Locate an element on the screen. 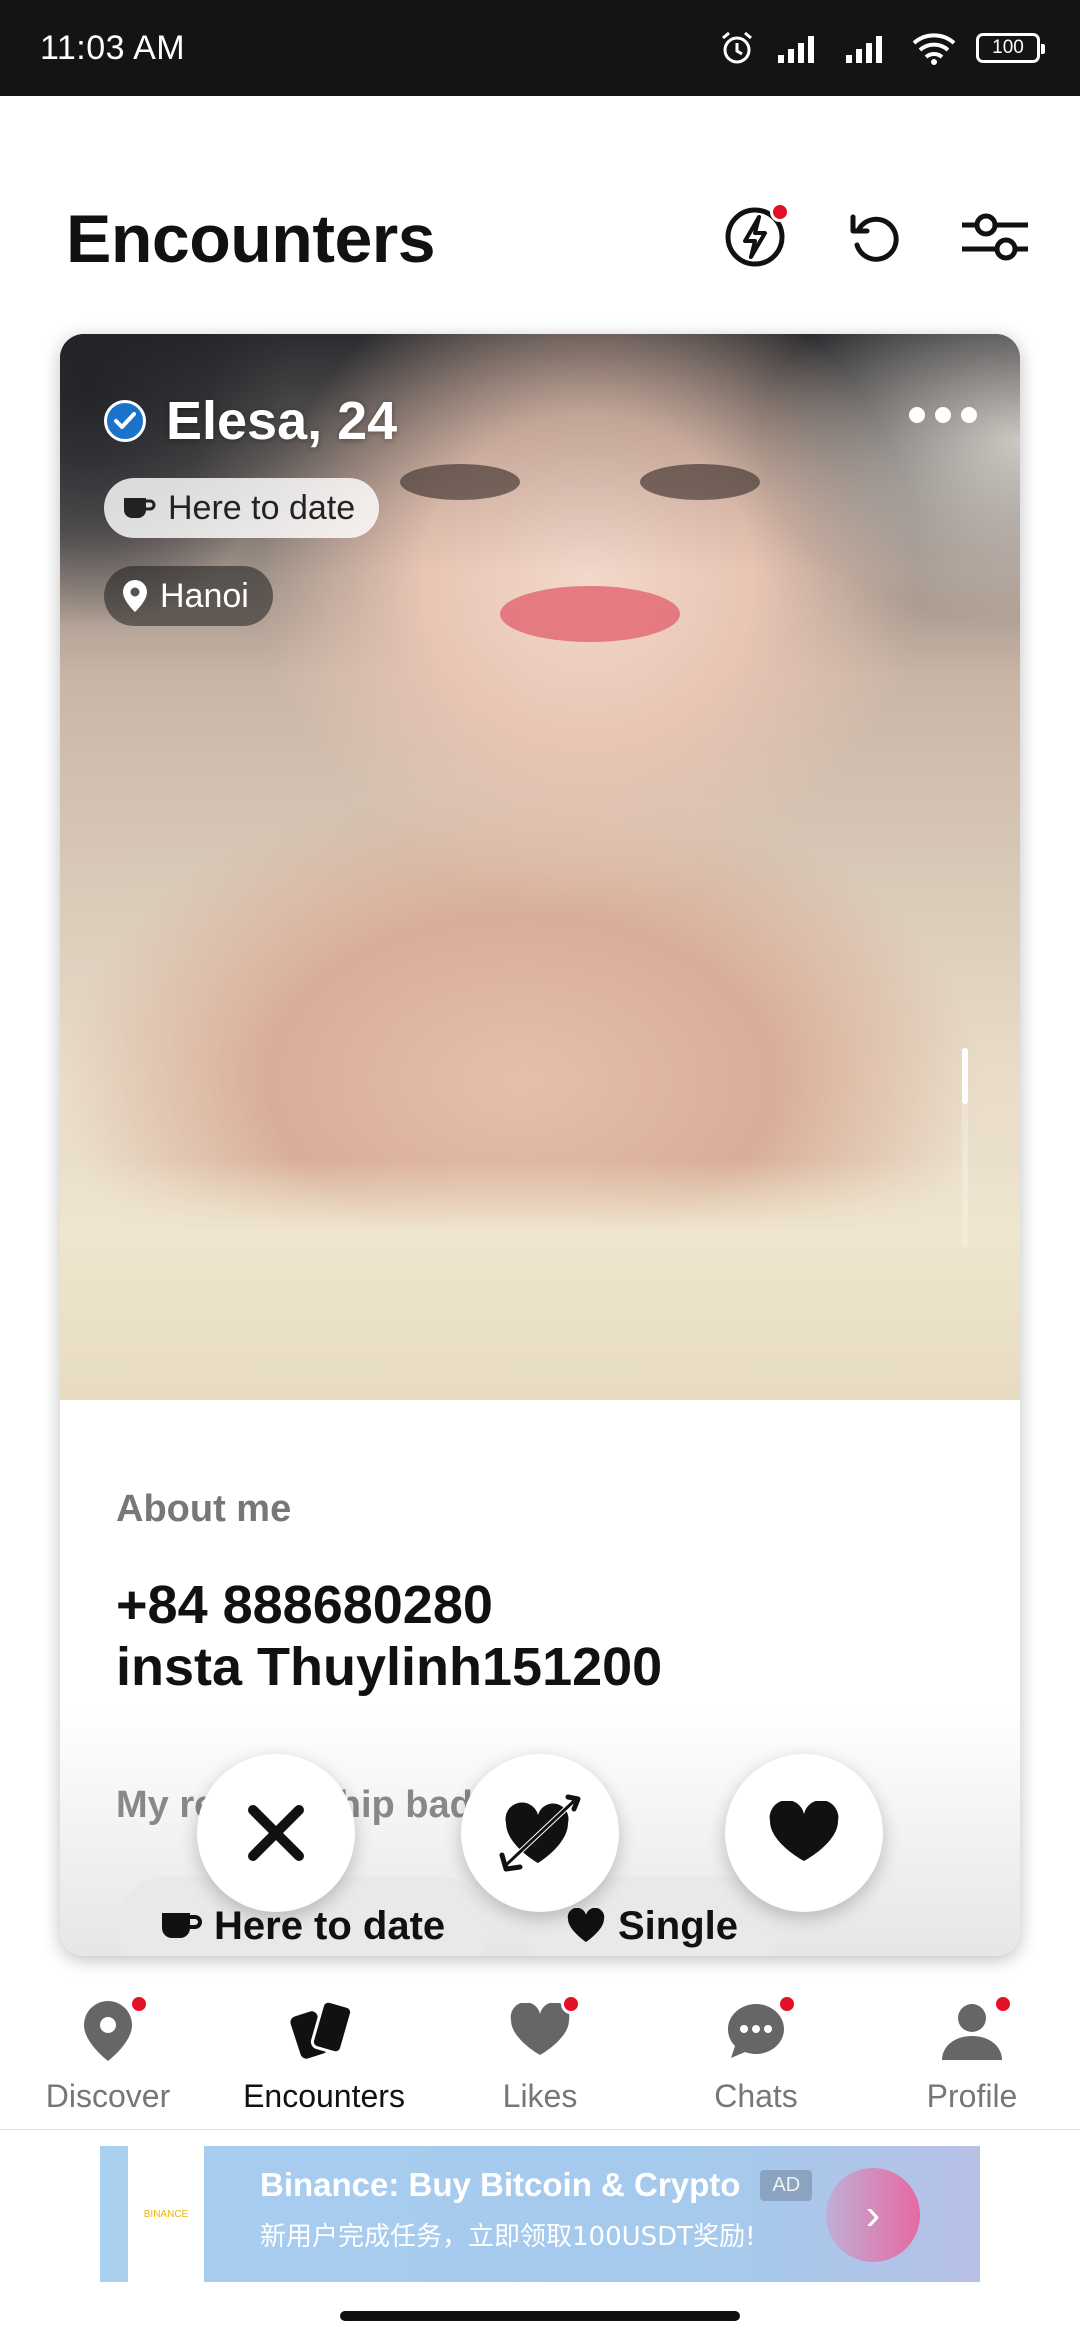 The height and width of the screenshot is (2340, 1080). nav-label: Discover is located at coordinates (108, 2096).